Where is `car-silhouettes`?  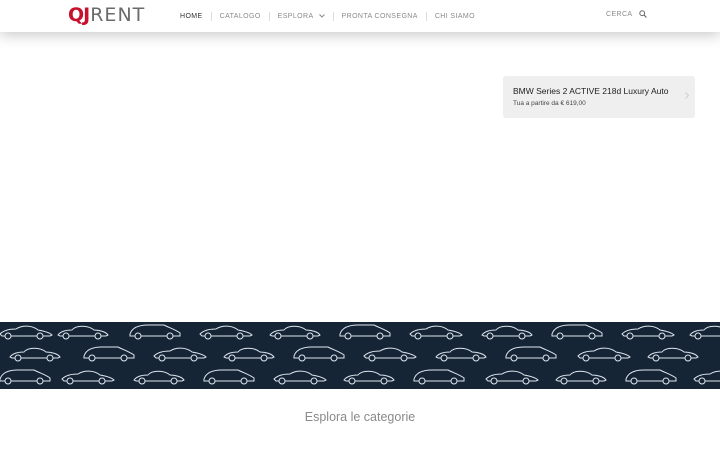
car-silhouettes is located at coordinates (360, 354).